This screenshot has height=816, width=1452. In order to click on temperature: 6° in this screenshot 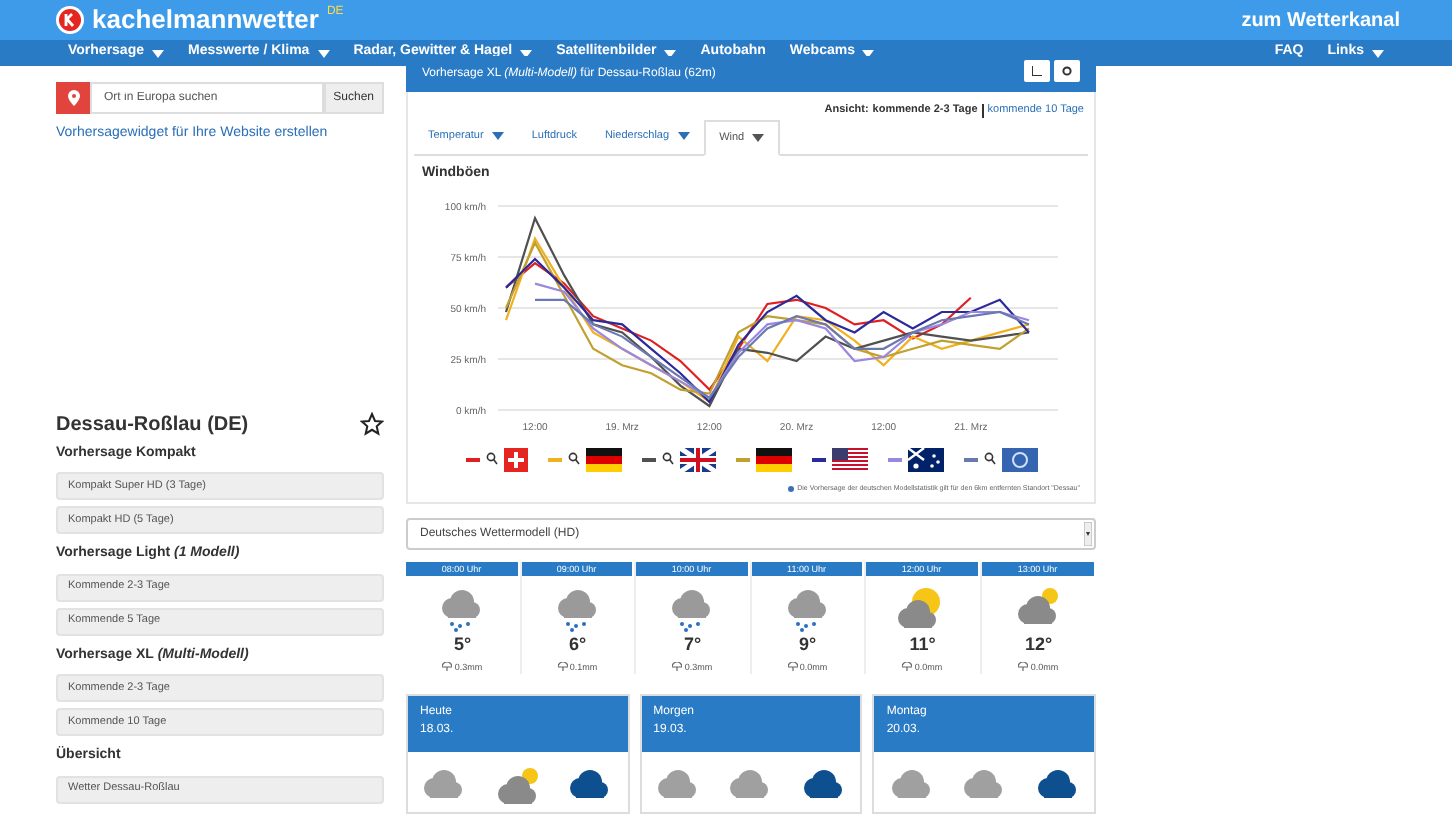, I will do `click(577, 645)`.